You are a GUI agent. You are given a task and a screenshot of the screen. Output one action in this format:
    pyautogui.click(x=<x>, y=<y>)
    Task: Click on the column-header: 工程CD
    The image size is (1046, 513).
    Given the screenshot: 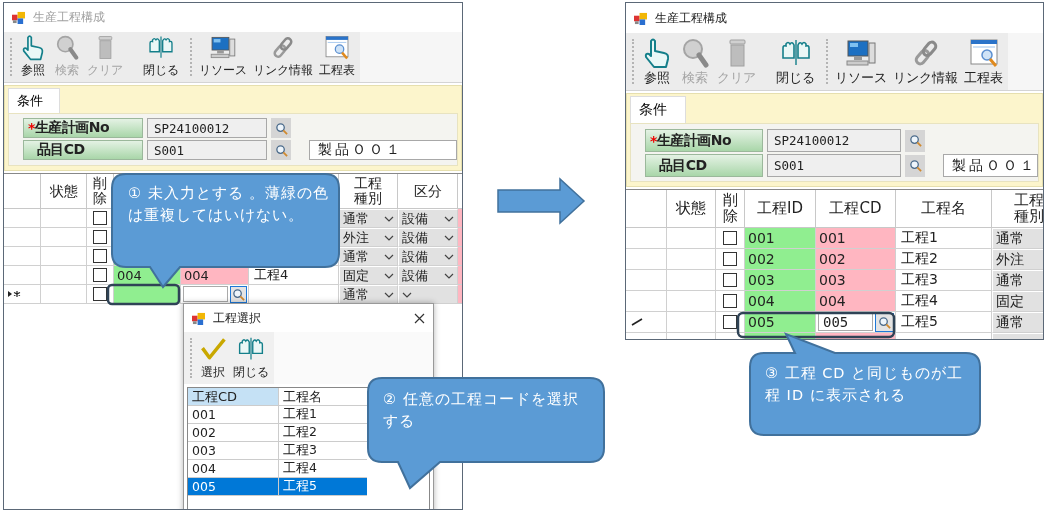 What is the action you would take?
    pyautogui.click(x=233, y=397)
    